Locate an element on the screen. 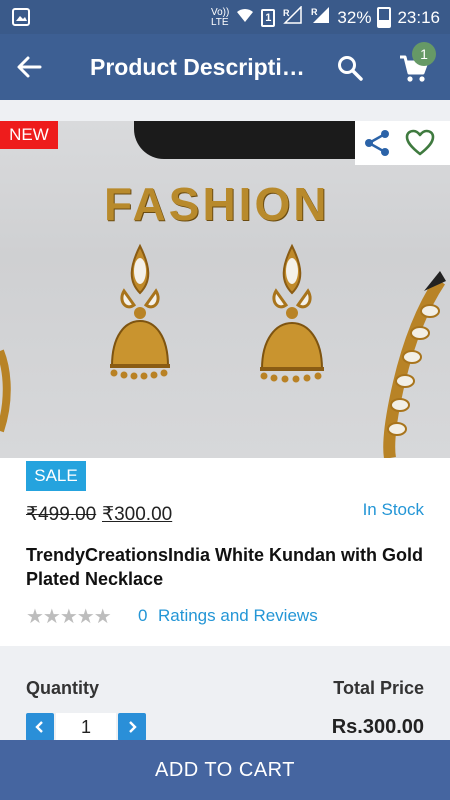 The height and width of the screenshot is (800, 450). sale-price: ₹300.00 is located at coordinates (137, 514).